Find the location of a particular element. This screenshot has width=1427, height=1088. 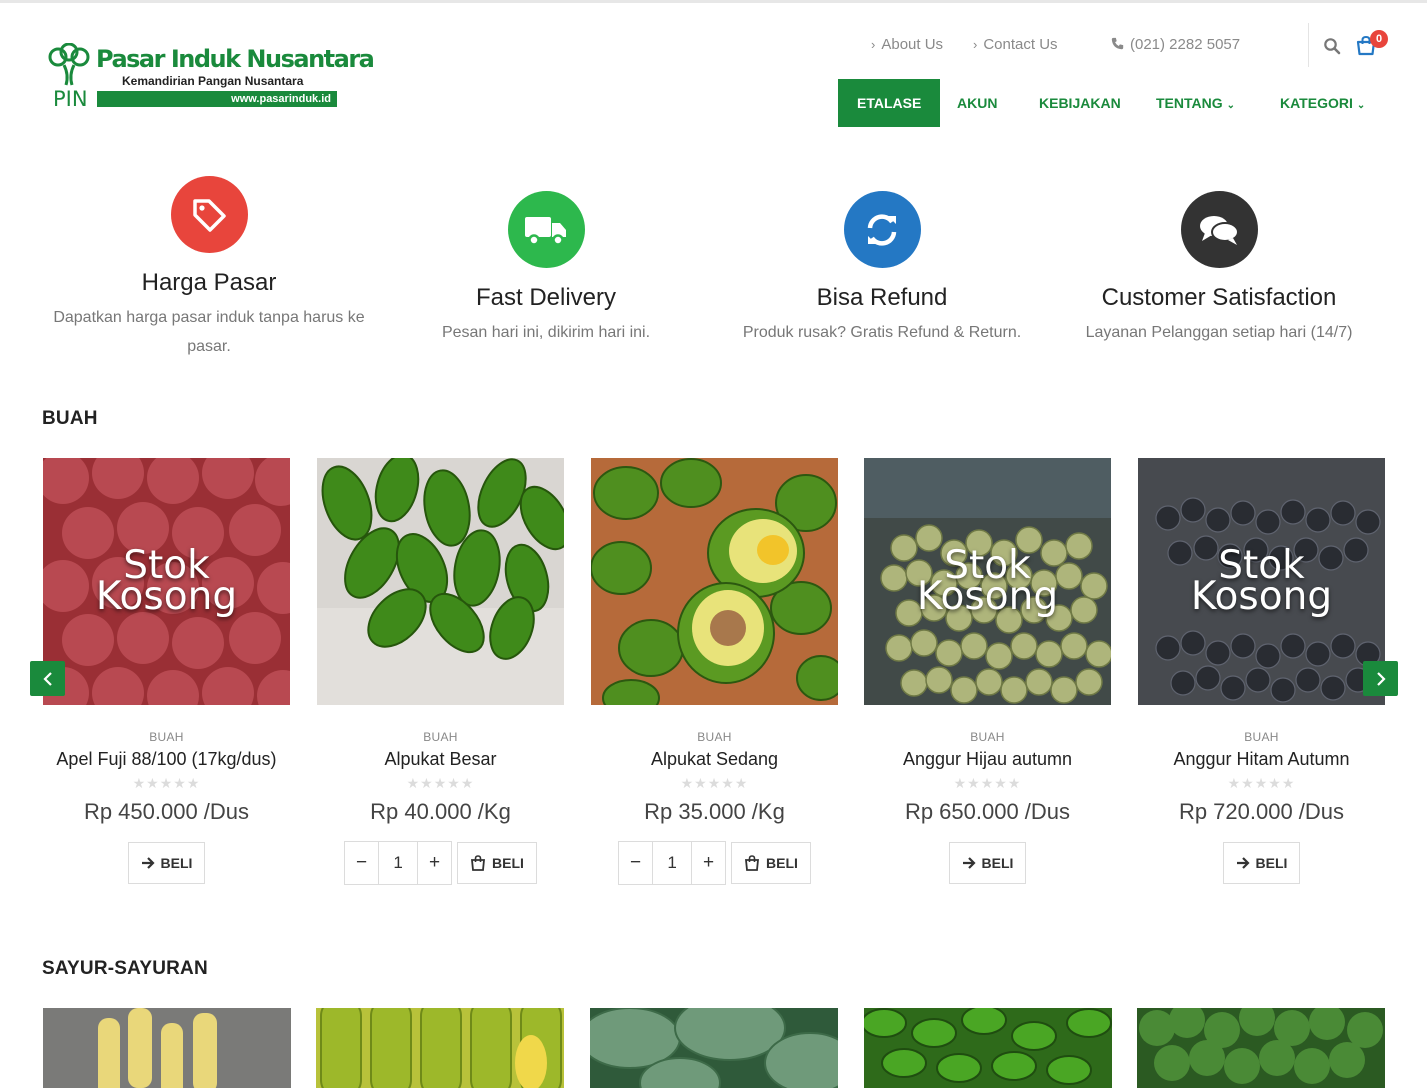

nav-akun-label: AKUN is located at coordinates (977, 103).